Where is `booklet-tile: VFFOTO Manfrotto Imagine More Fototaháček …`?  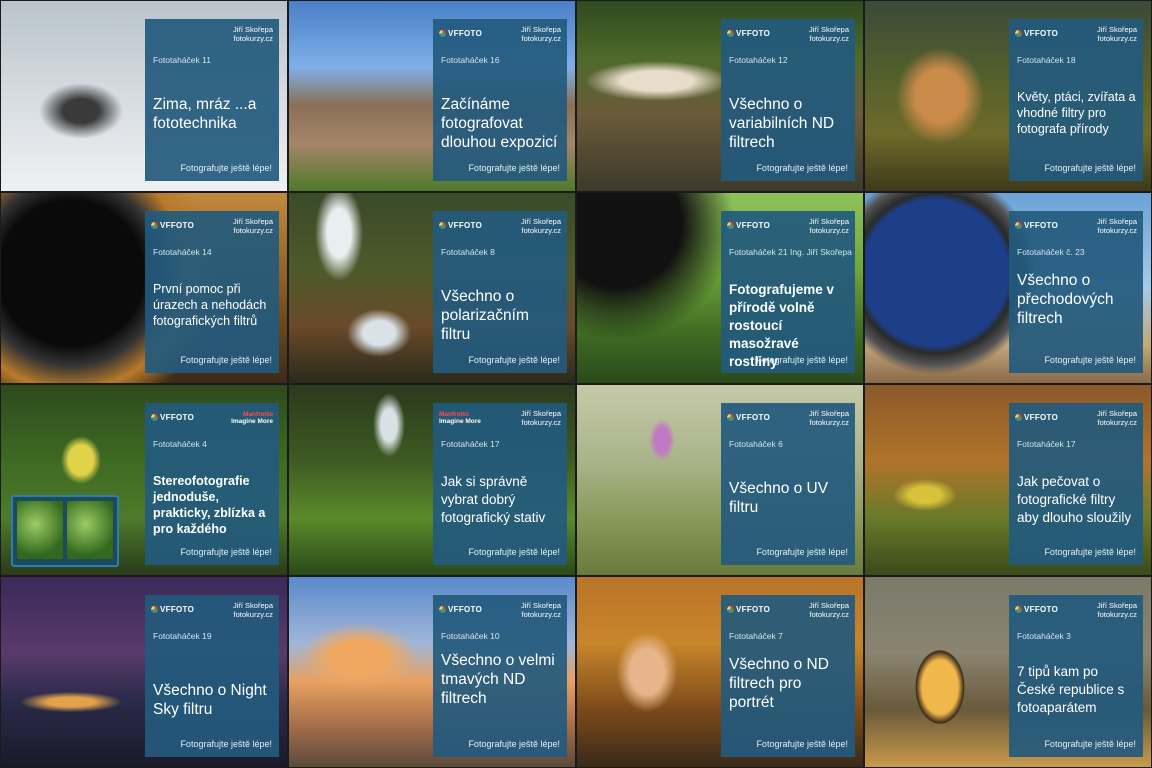 booklet-tile: VFFOTO Manfrotto Imagine More Fototaháček … is located at coordinates (144, 480).